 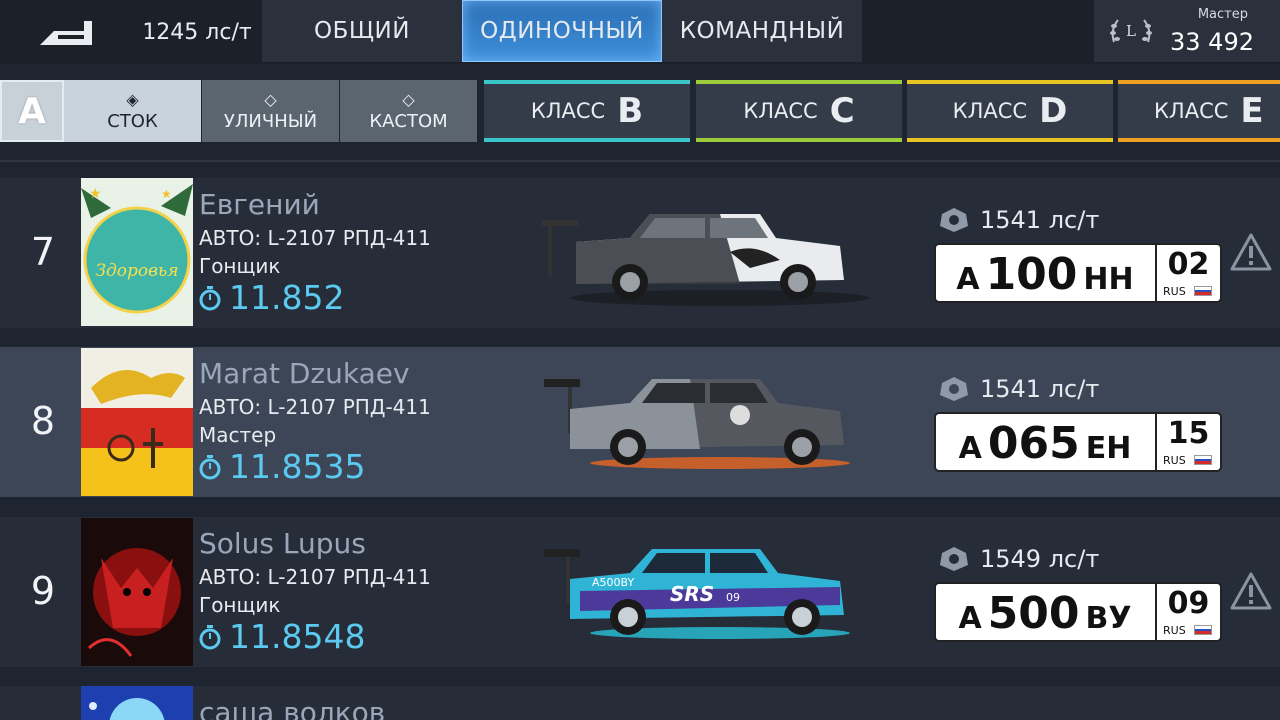 I want to click on player-name: Solus Lupus, so click(x=282, y=543).